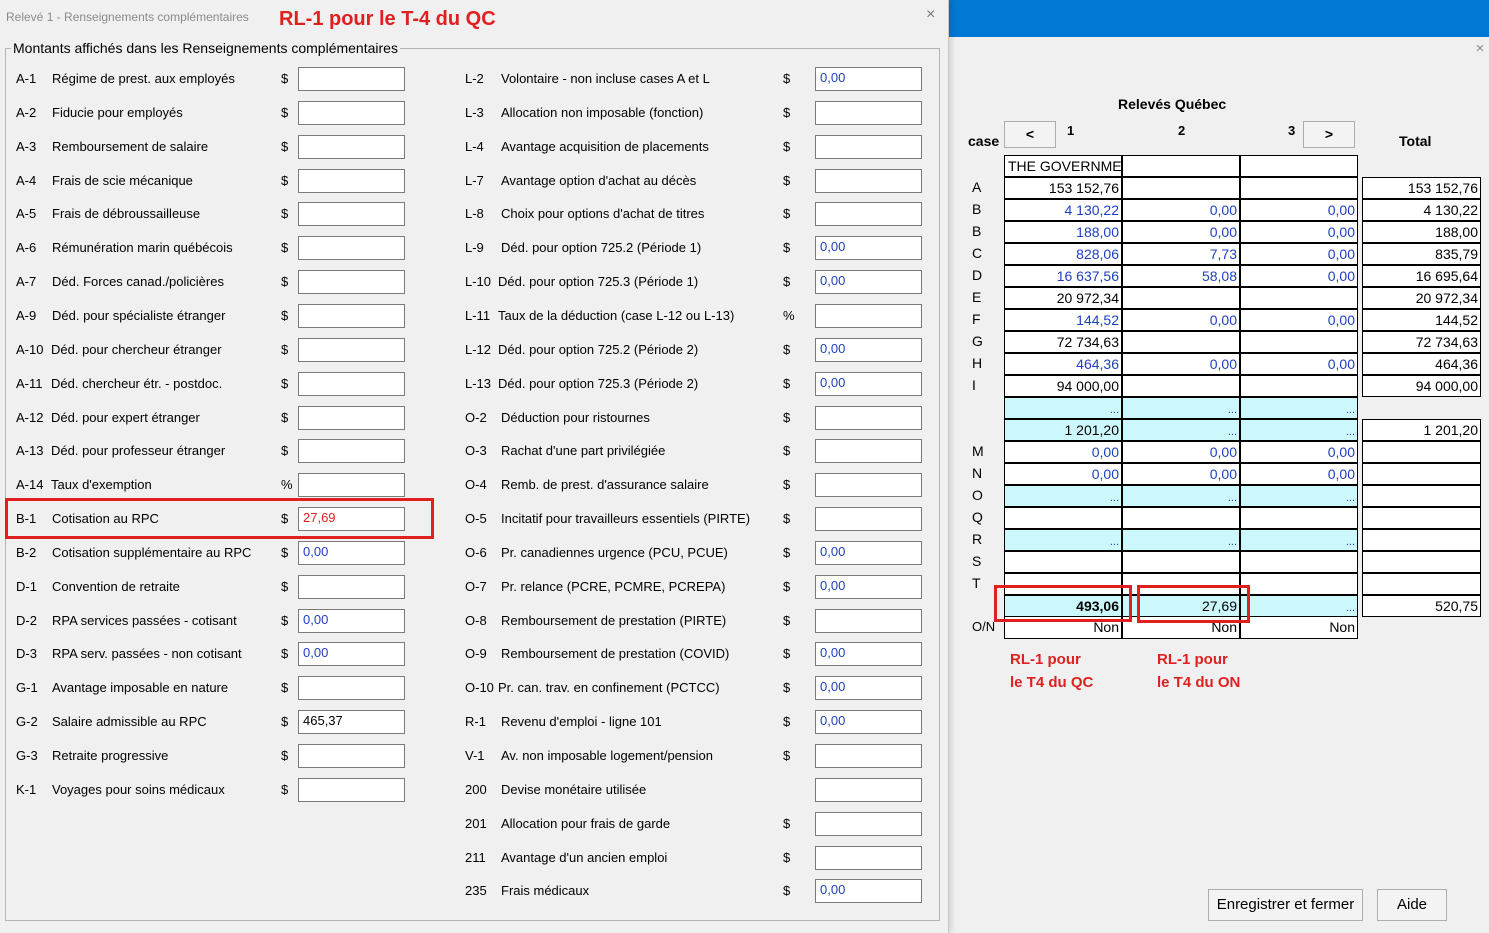 This screenshot has height=933, width=1489. I want to click on header-cell-c1: THE GOVERNME, so click(1063, 166).